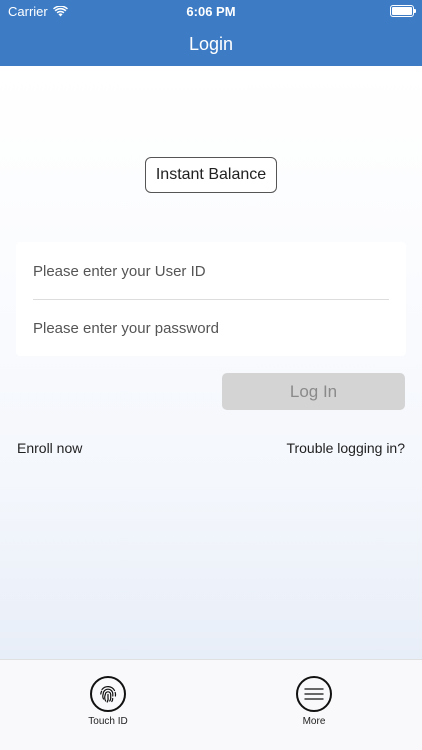 This screenshot has height=750, width=422. I want to click on tab-more: More, so click(314, 701).